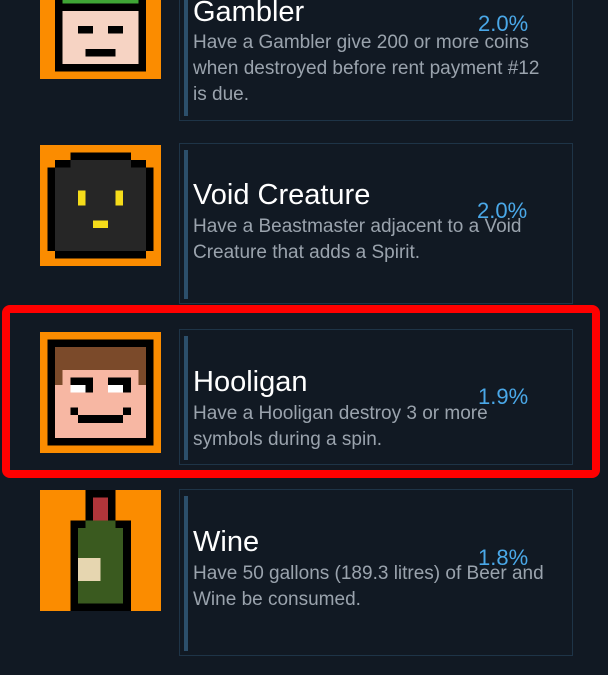 The height and width of the screenshot is (675, 608). I want to click on hooligan-face-icon, so click(100, 392).